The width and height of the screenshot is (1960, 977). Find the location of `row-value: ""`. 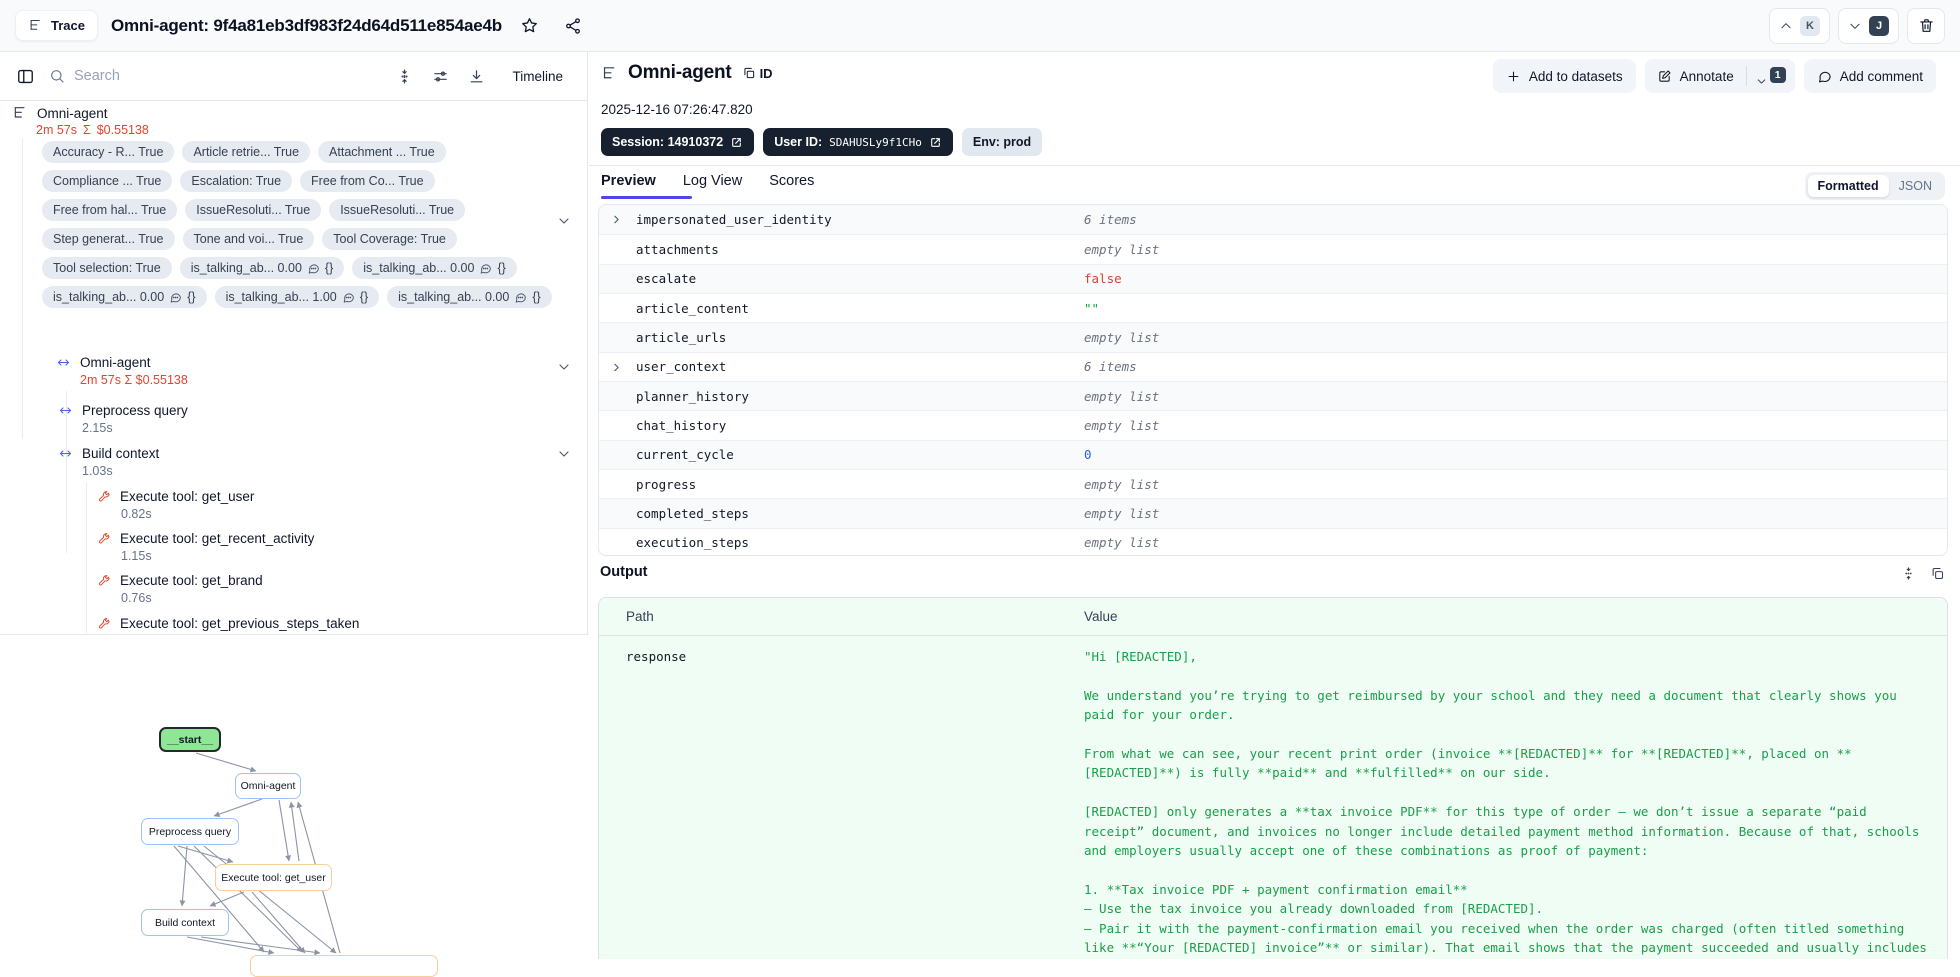

row-value: "" is located at coordinates (1091, 308).